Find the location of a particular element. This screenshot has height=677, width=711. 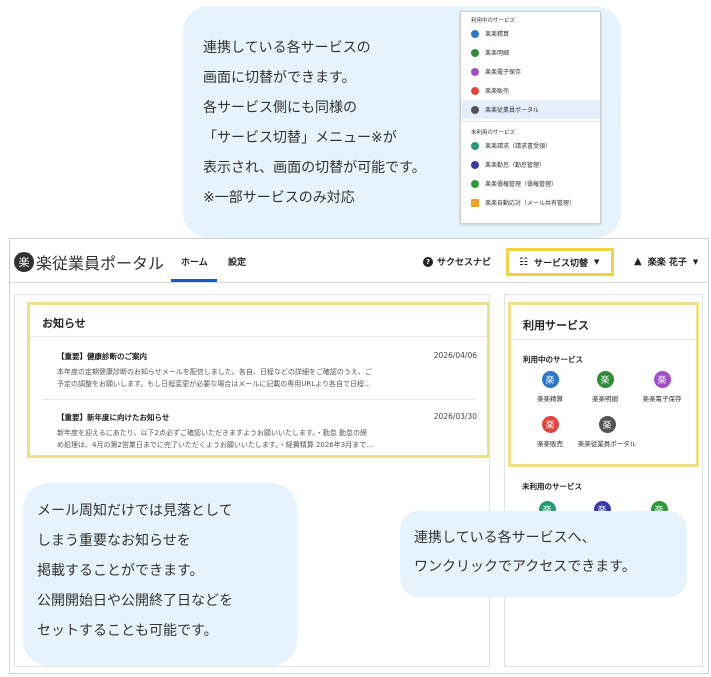

news-item-title: 【重要】新年度に向けたお知らせ is located at coordinates (113, 417).